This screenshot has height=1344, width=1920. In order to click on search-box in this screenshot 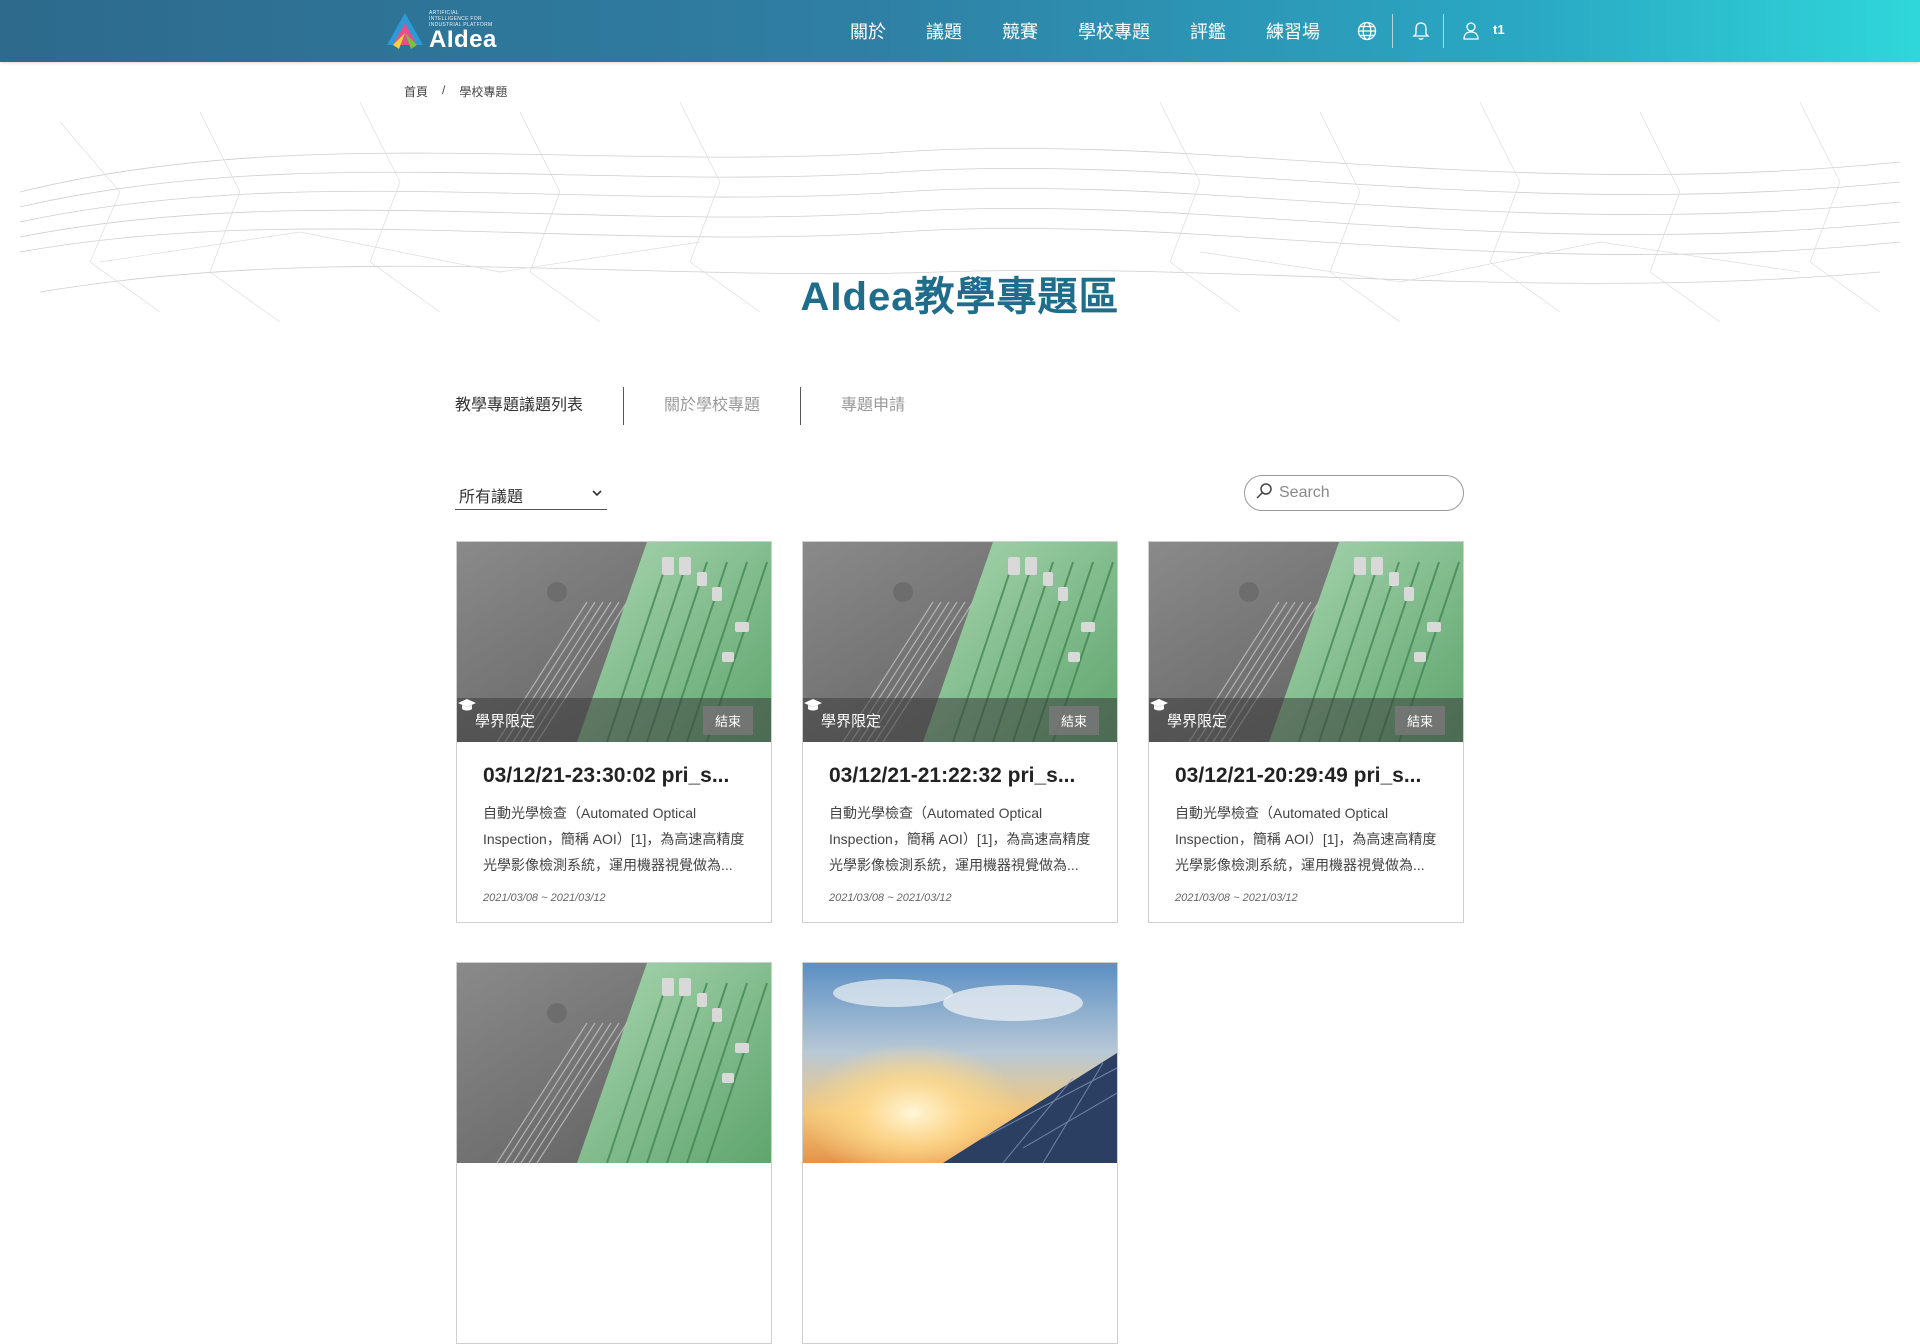, I will do `click(1354, 493)`.